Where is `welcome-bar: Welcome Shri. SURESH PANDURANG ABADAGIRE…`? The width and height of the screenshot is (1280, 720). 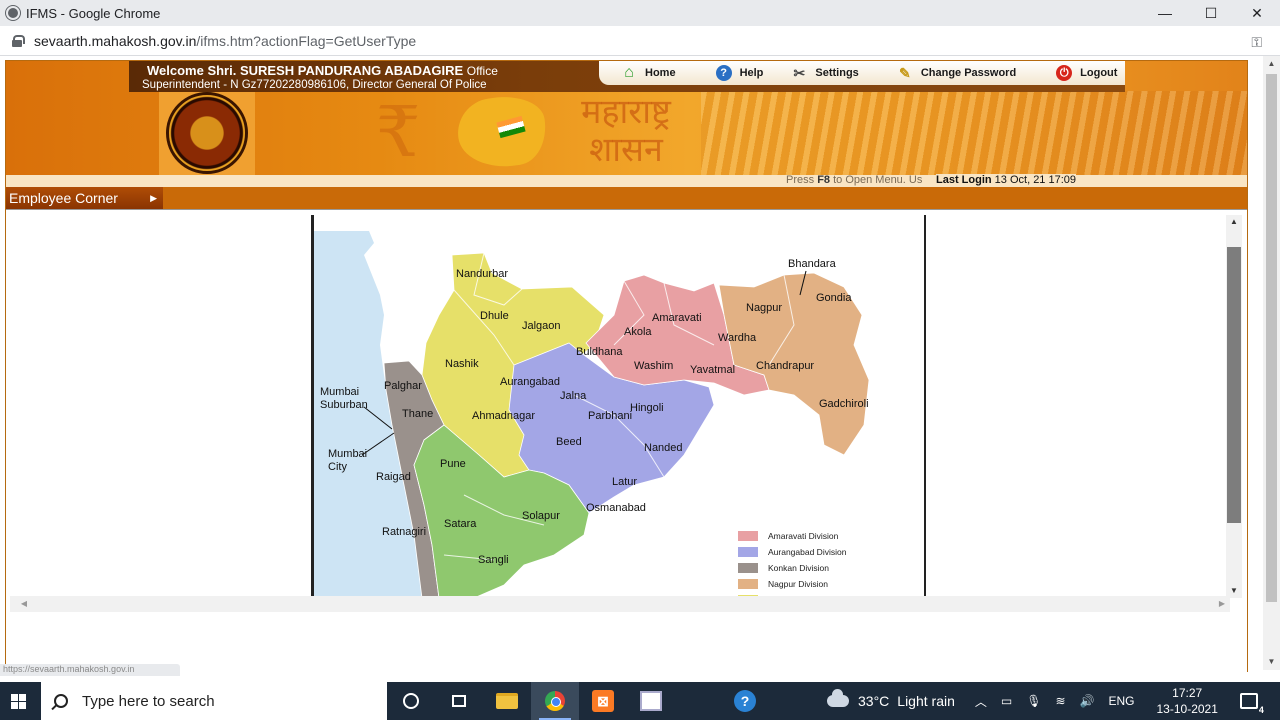 welcome-bar: Welcome Shri. SURESH PANDURANG ABADAGIRE… is located at coordinates (627, 76).